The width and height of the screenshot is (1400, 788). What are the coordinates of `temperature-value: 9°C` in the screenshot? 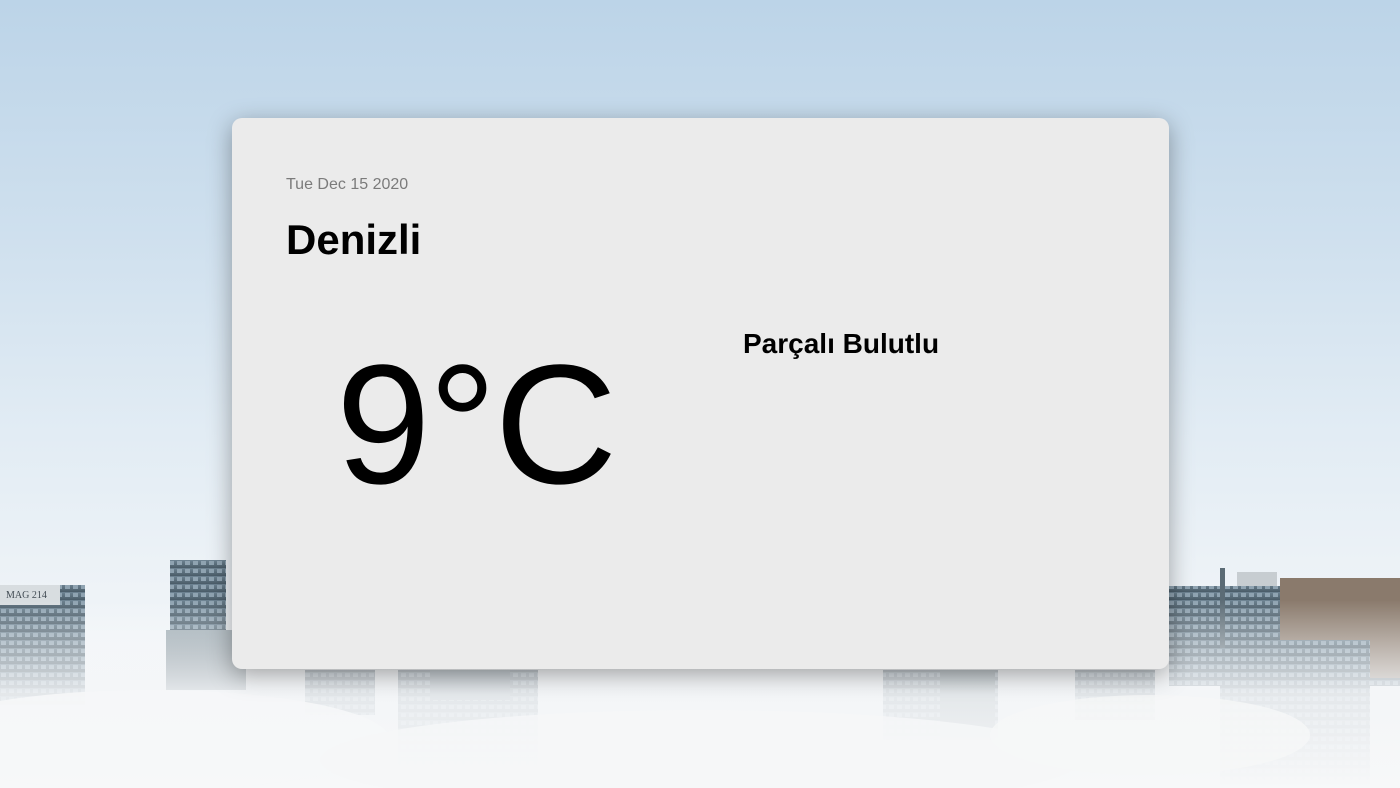 It's located at (476, 425).